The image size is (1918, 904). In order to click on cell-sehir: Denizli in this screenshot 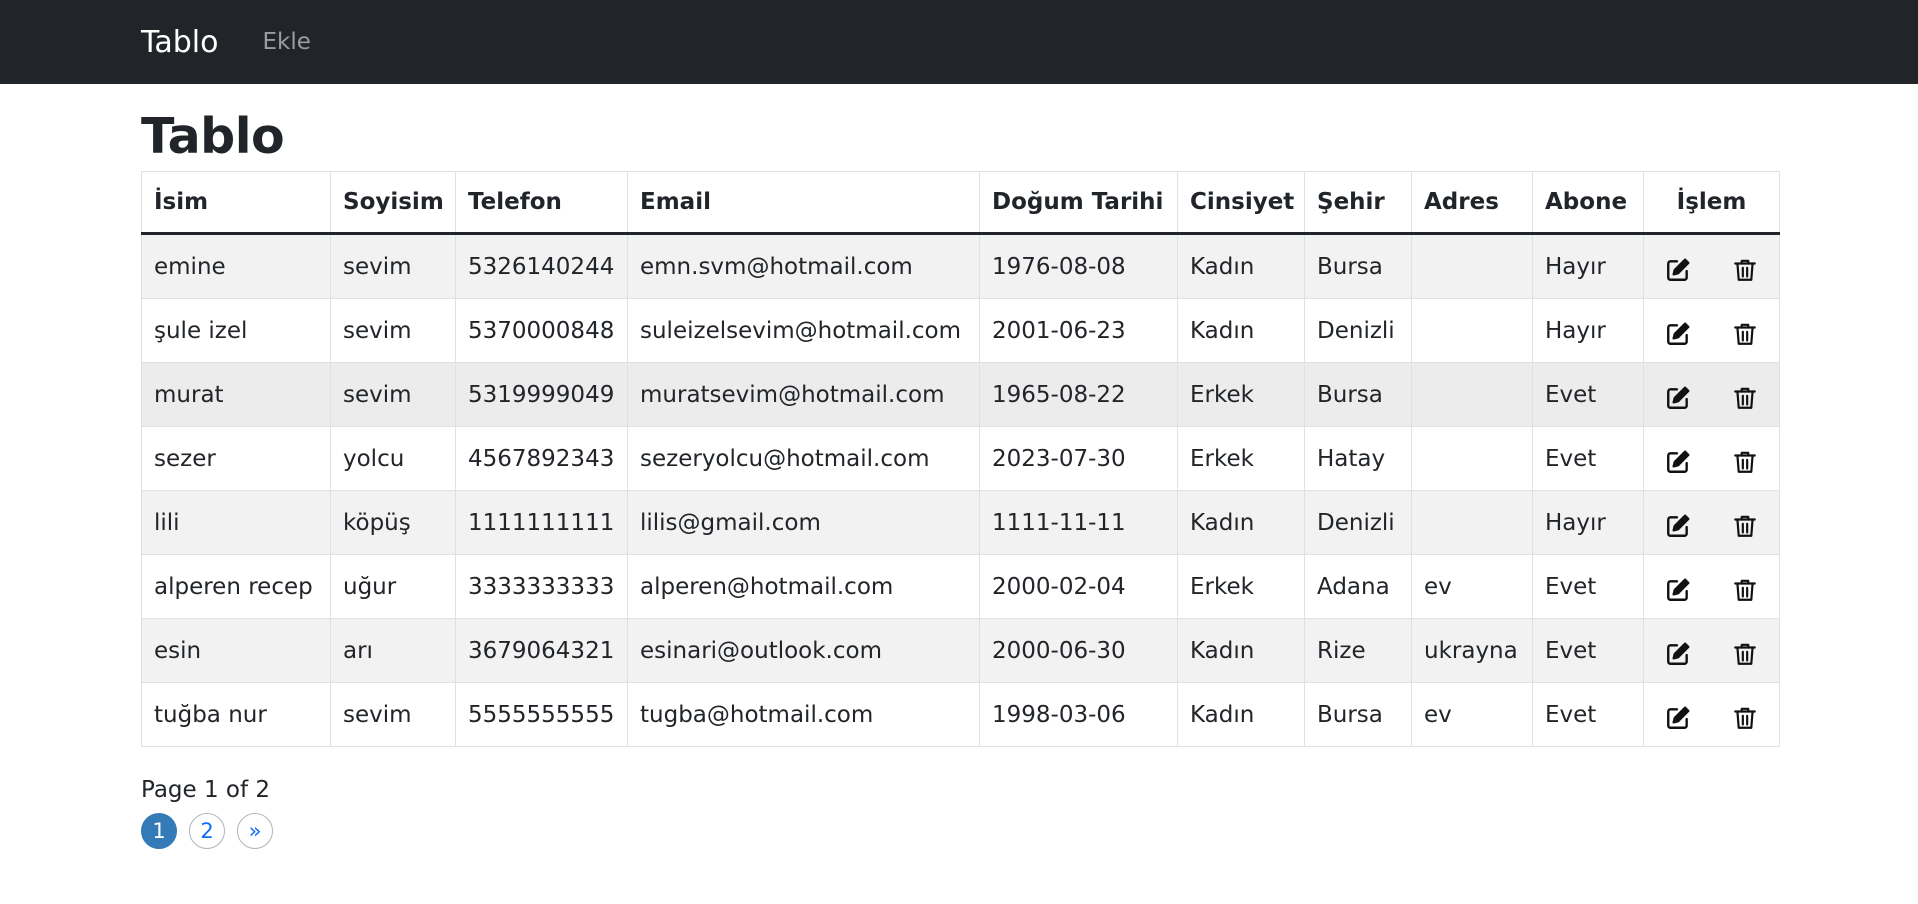, I will do `click(1358, 522)`.